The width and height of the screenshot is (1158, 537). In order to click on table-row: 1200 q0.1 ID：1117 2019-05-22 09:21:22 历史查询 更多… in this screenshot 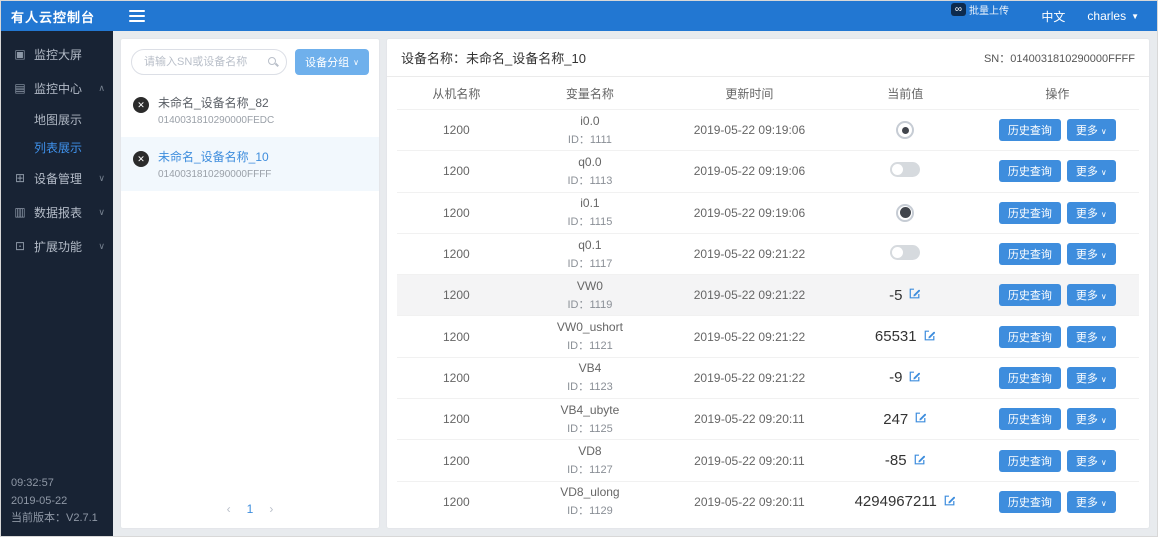, I will do `click(768, 253)`.